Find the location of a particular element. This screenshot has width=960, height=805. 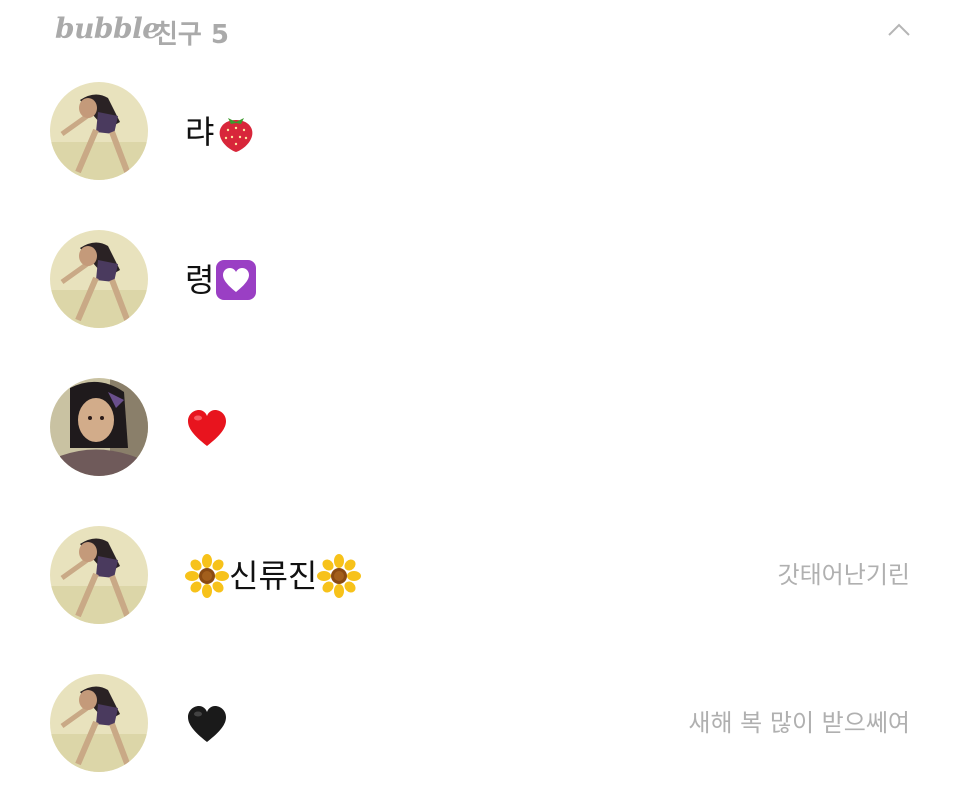

red-heart-icon is located at coordinates (207, 428).